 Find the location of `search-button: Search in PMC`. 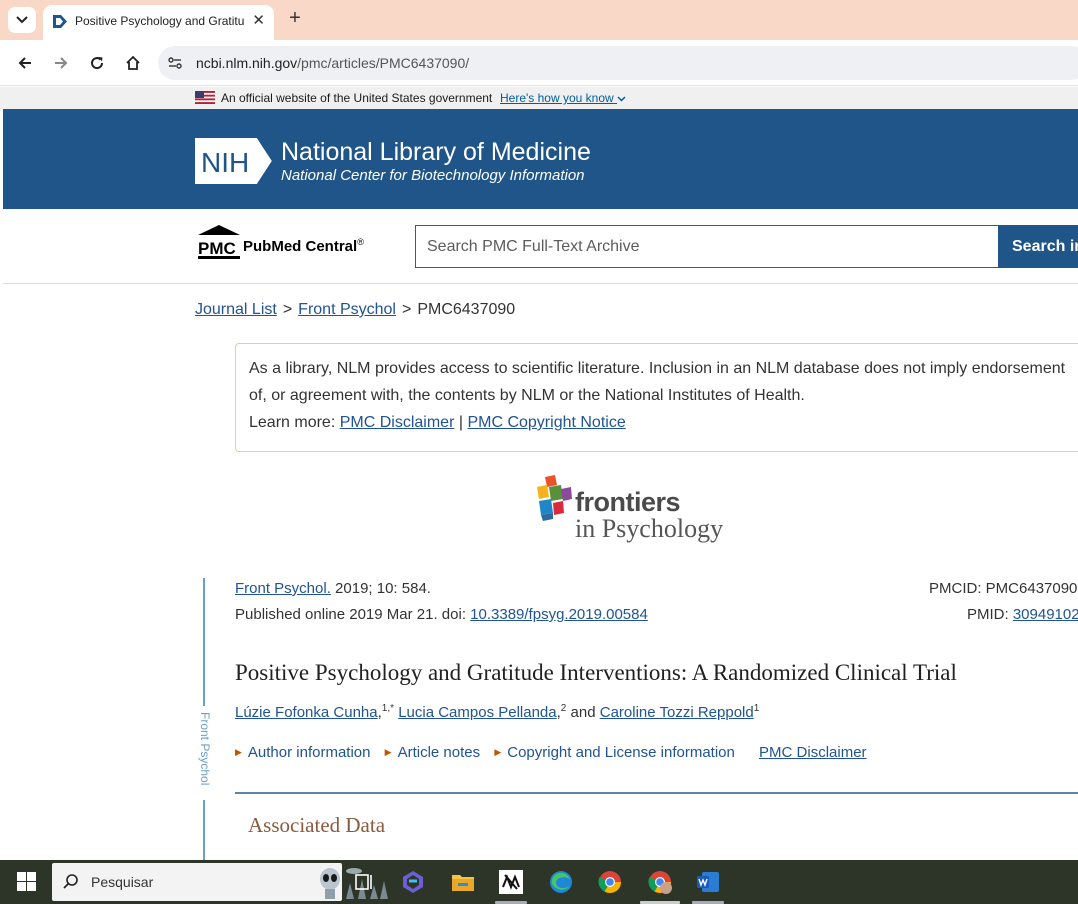

search-button: Search in PMC is located at coordinates (1038, 246).